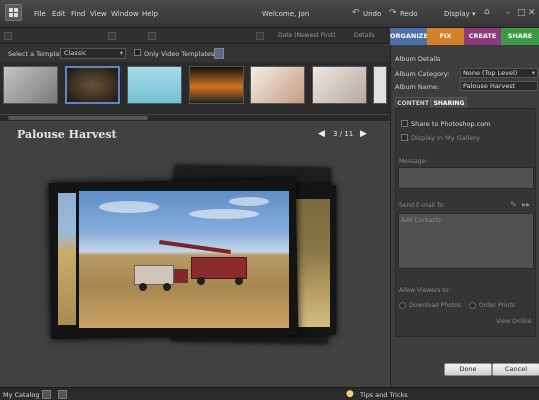 The height and width of the screenshot is (400, 539). Describe the element at coordinates (98, 14) in the screenshot. I see `menu-view: View` at that location.